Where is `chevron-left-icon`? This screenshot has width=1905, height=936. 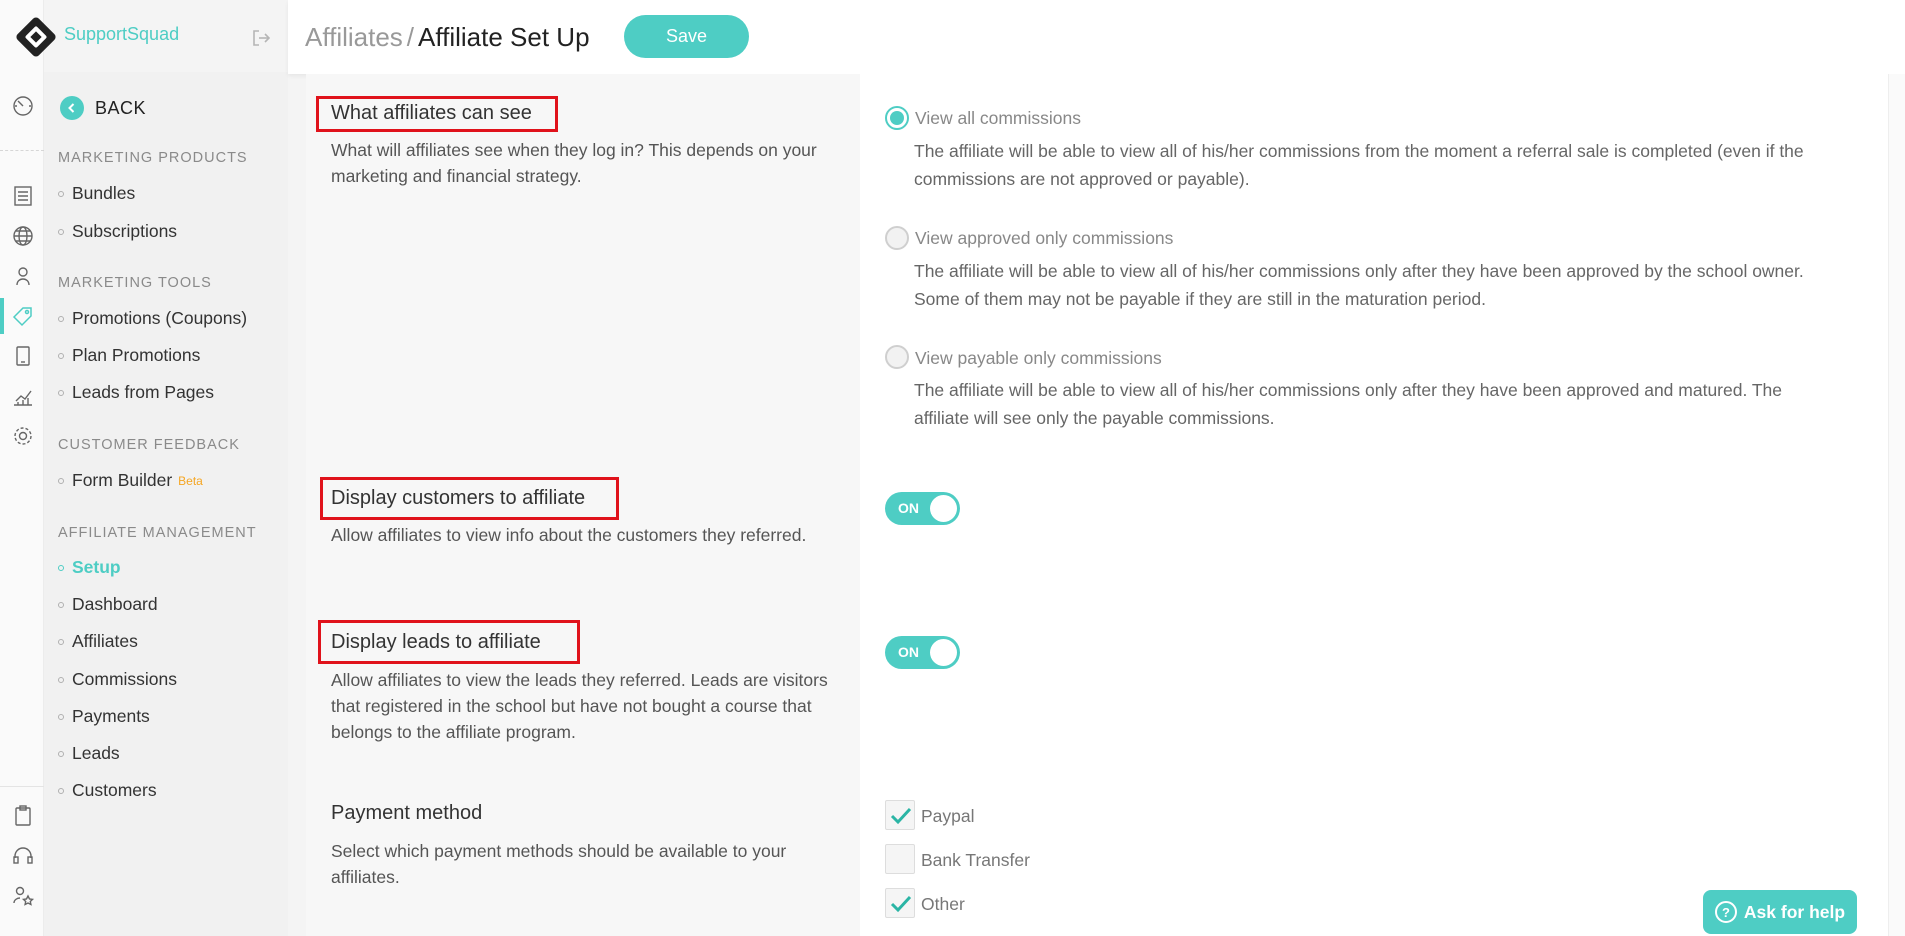
chevron-left-icon is located at coordinates (72, 108).